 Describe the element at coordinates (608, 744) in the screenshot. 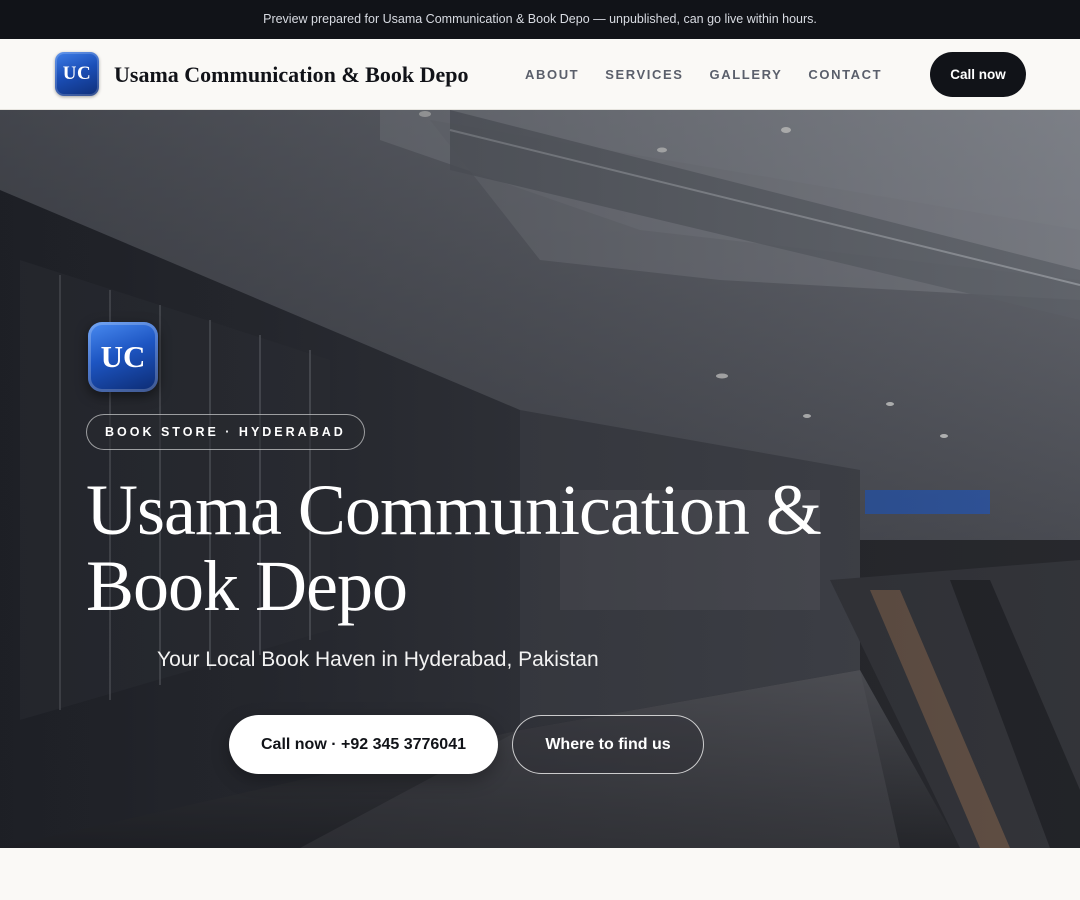

I see `find-us-button: Where to find us` at that location.